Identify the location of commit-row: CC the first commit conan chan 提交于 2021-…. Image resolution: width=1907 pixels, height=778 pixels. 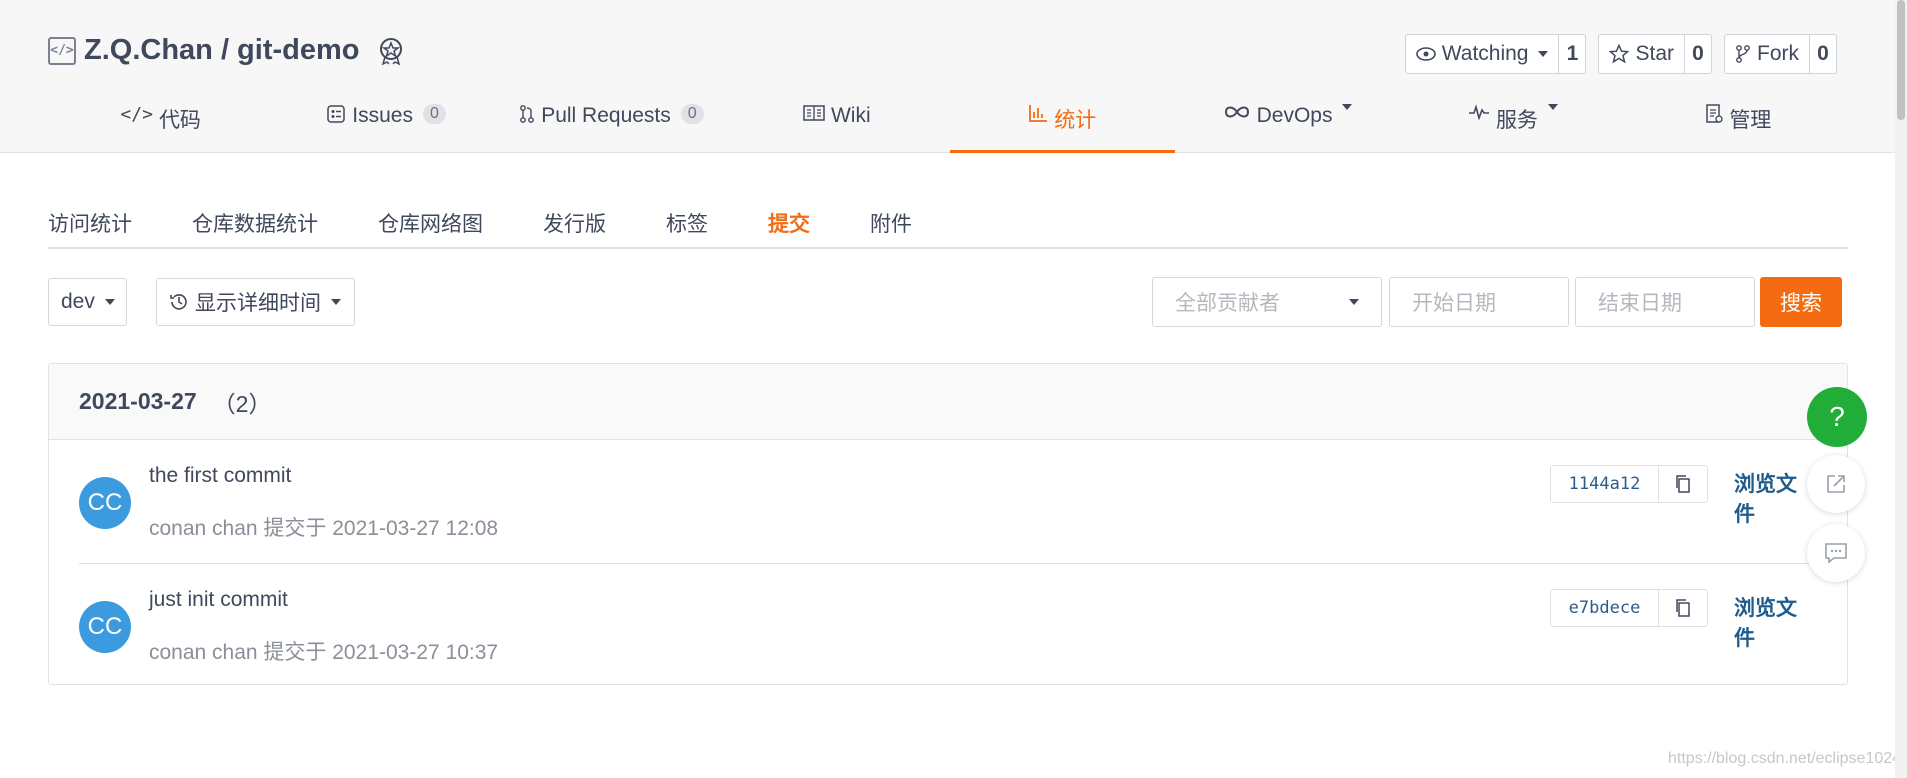
(948, 501).